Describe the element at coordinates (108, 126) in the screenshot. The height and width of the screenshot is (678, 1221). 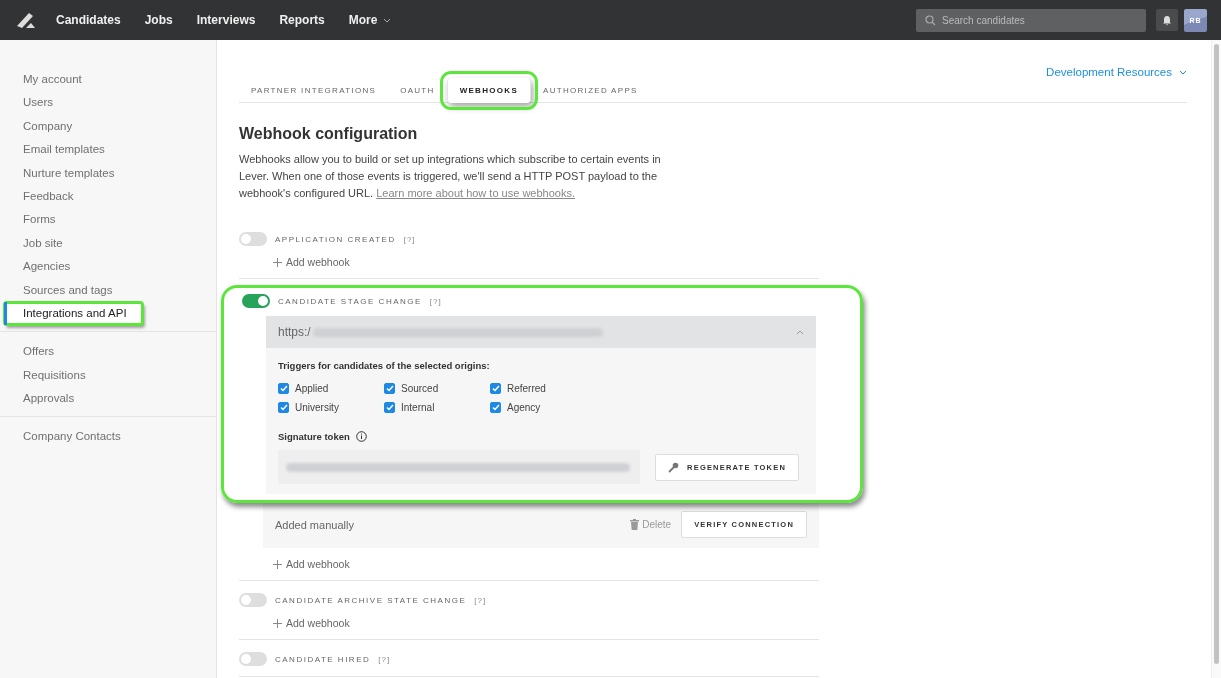
I see `sidebar-item: Company` at that location.